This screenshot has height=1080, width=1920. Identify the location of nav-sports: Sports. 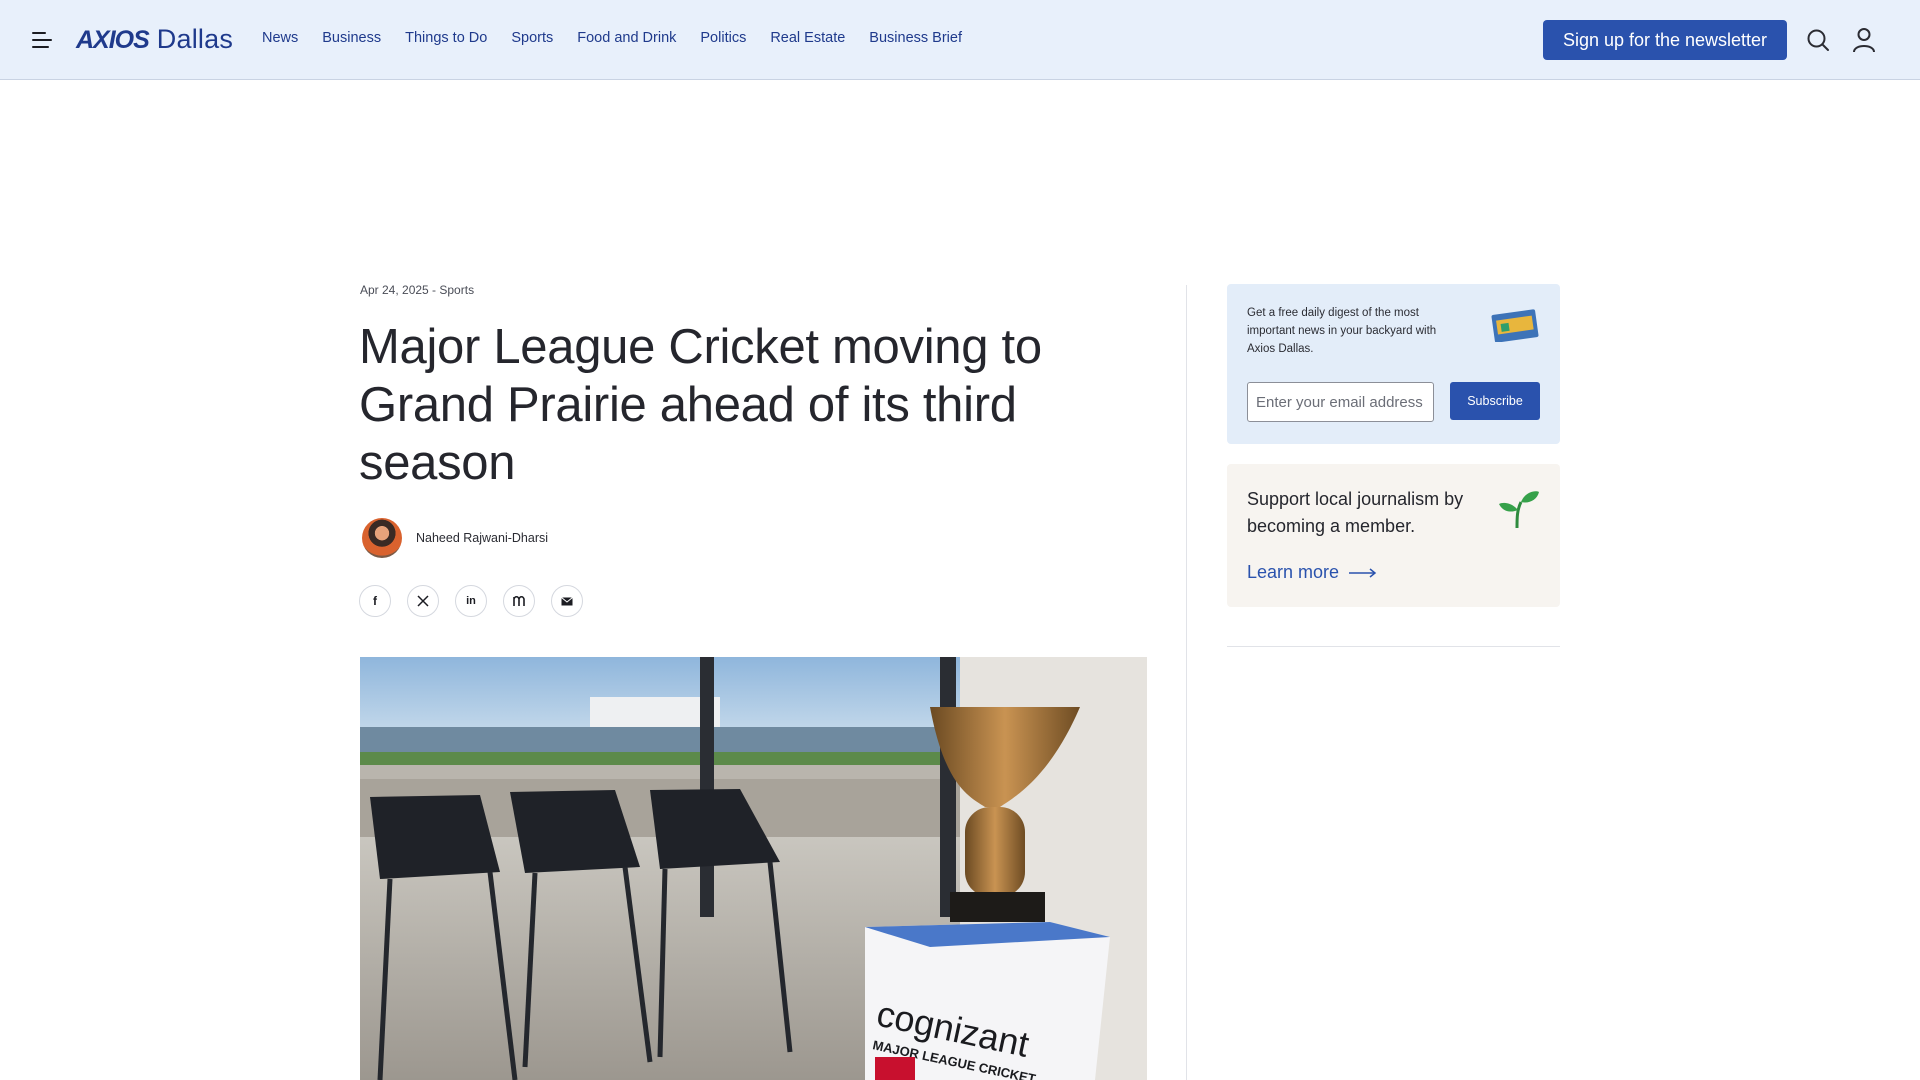
(532, 38).